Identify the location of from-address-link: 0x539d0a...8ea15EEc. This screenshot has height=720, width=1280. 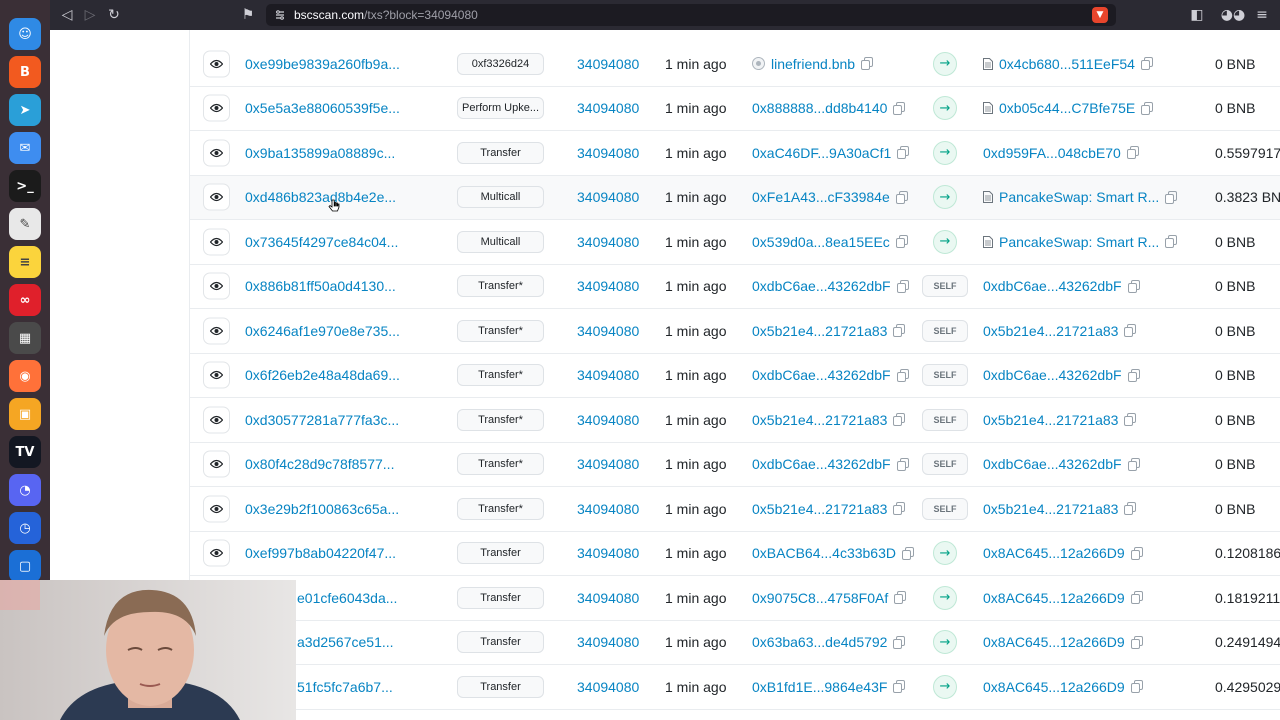
(821, 242).